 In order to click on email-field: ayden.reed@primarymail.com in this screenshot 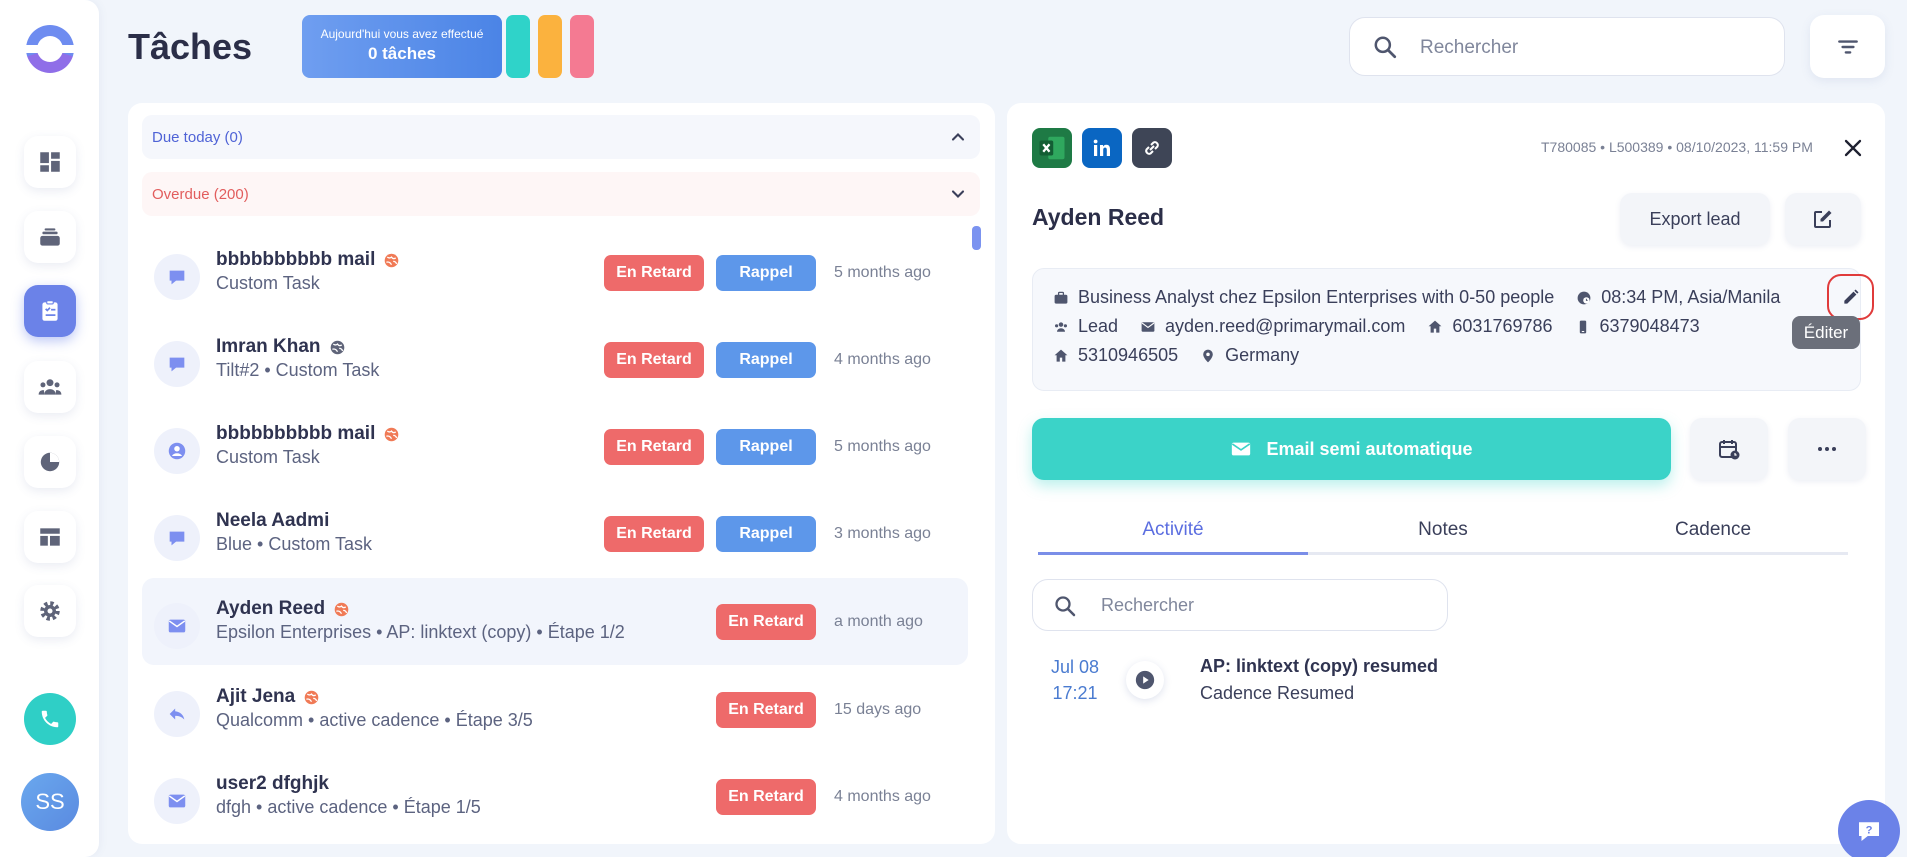, I will do `click(1272, 326)`.